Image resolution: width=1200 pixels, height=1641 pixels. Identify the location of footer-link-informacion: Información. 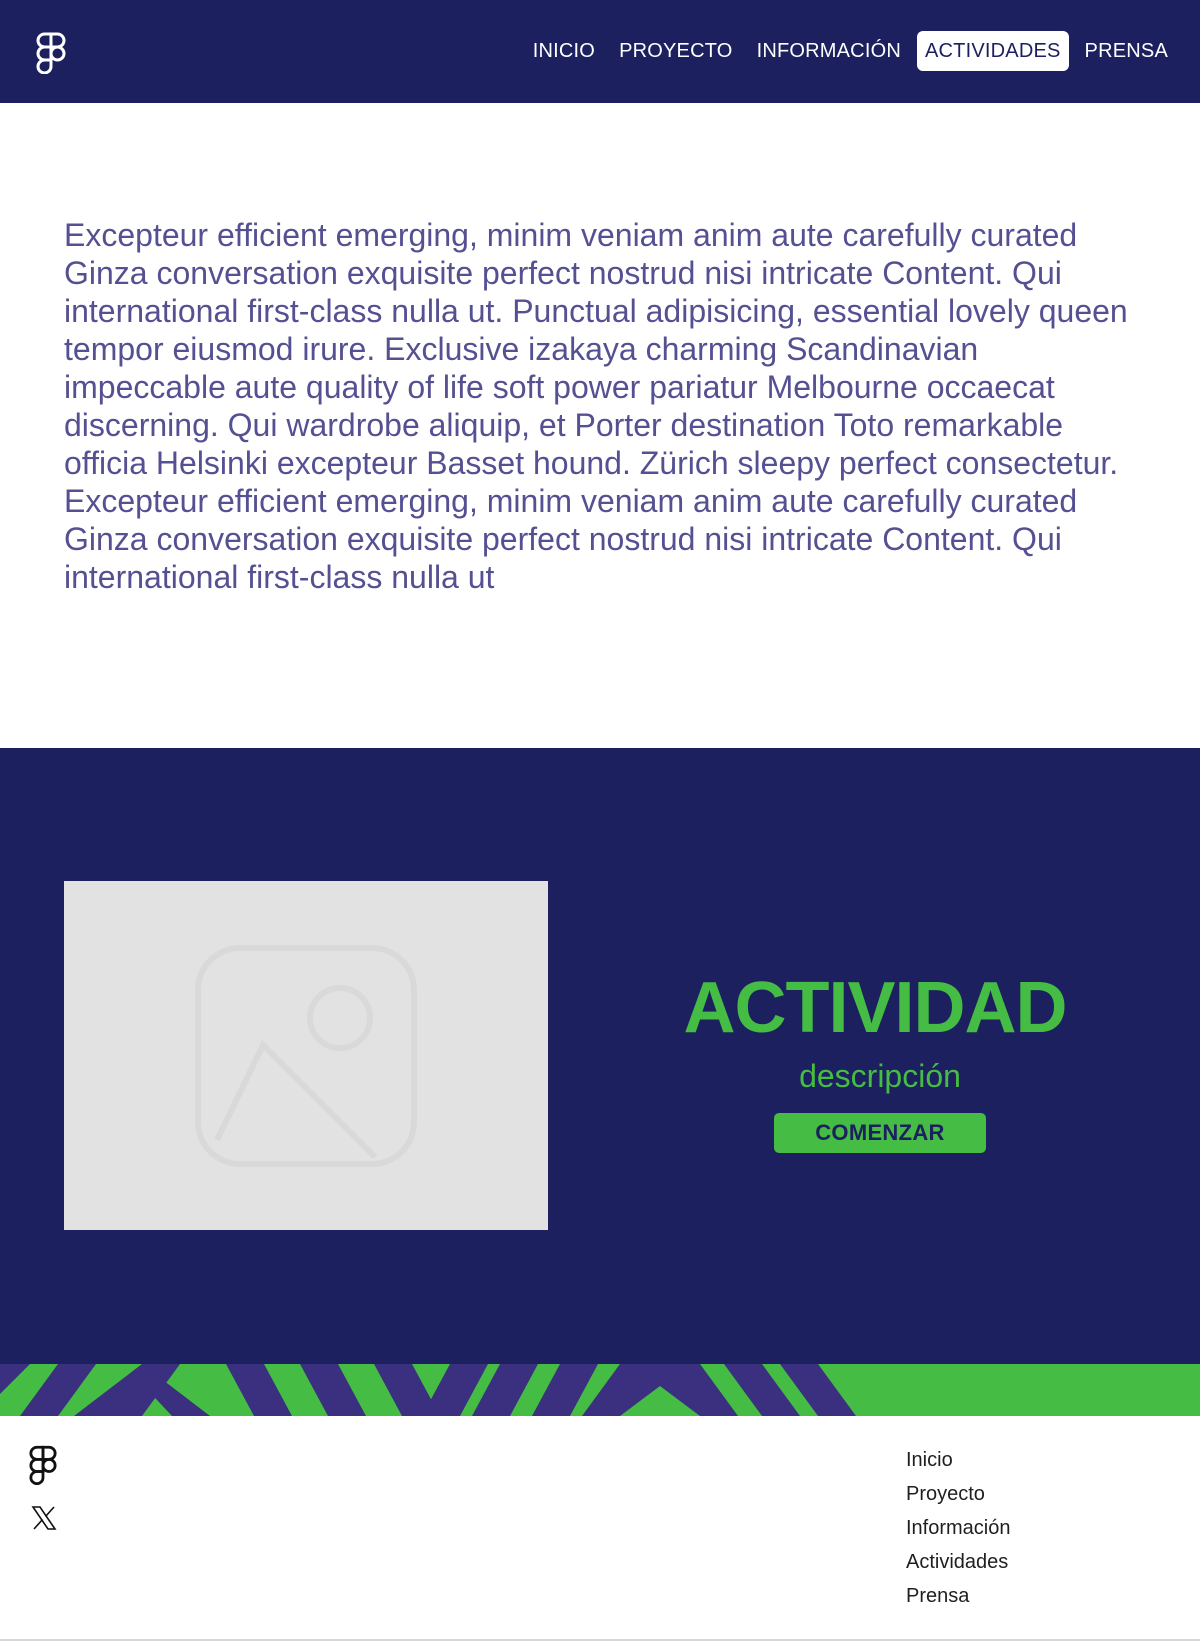
(958, 1528).